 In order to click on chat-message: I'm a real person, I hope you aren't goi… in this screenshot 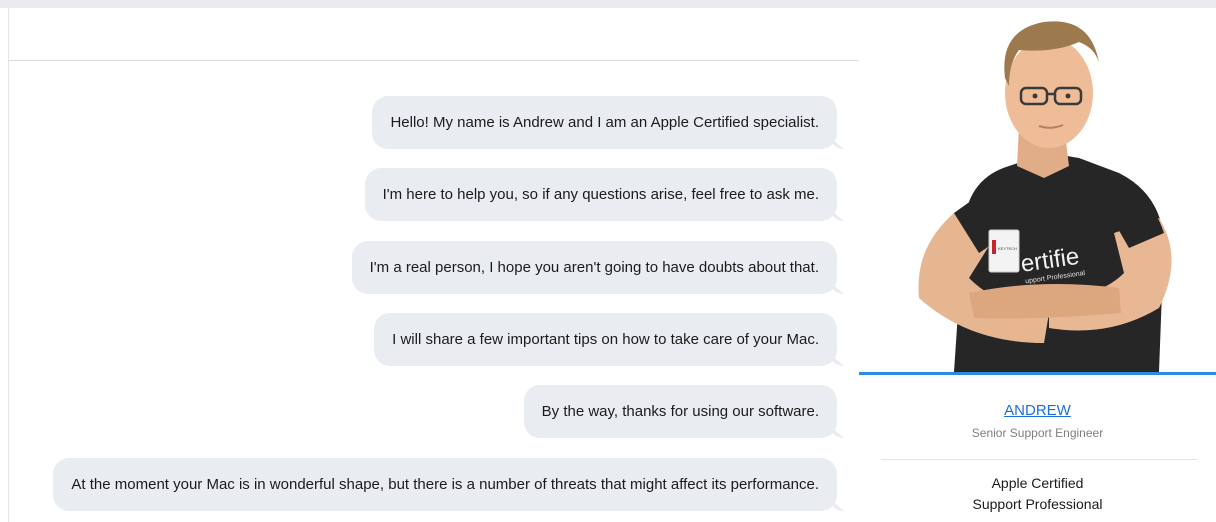, I will do `click(594, 267)`.